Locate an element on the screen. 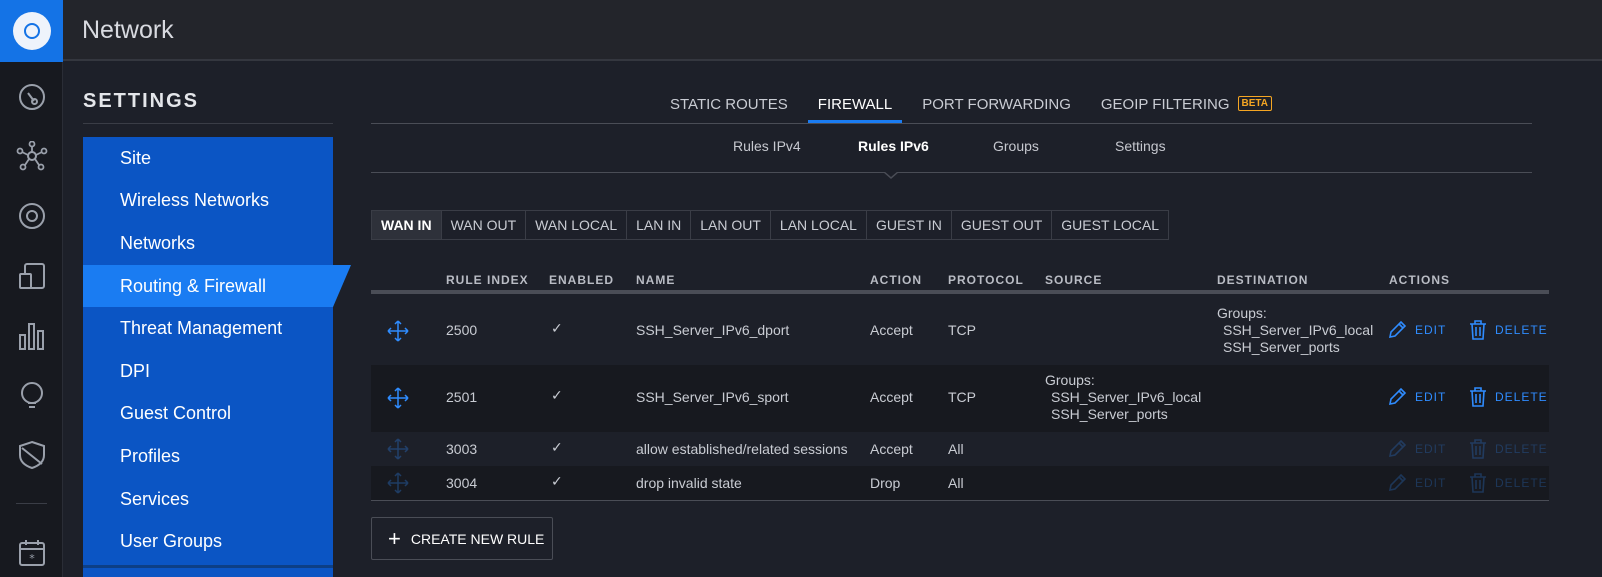  active-subtab-caret is located at coordinates (891, 175).